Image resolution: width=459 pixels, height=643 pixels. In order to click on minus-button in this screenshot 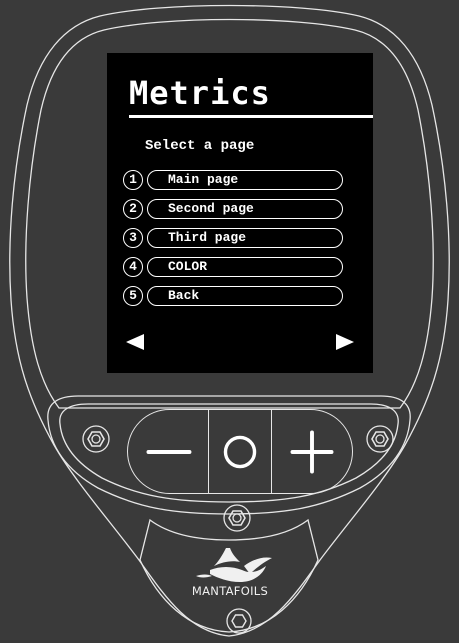, I will do `click(168, 451)`.